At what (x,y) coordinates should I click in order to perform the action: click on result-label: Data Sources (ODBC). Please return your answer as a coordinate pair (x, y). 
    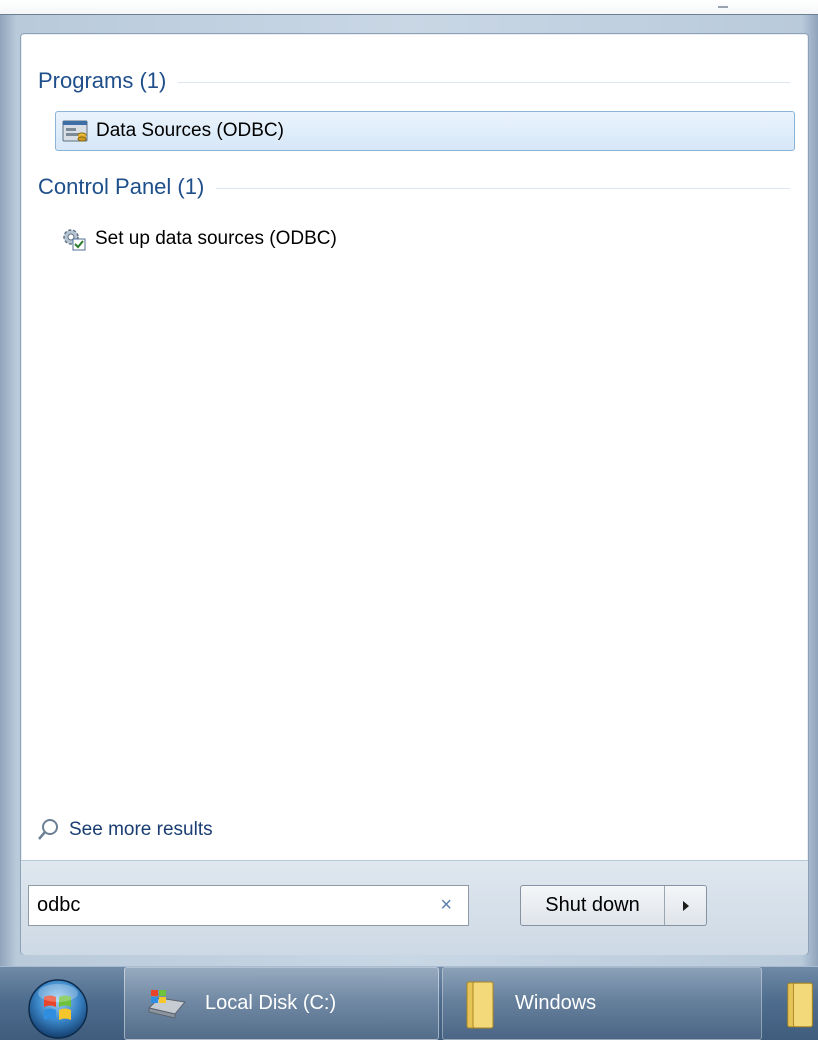
    Looking at the image, I should click on (190, 130).